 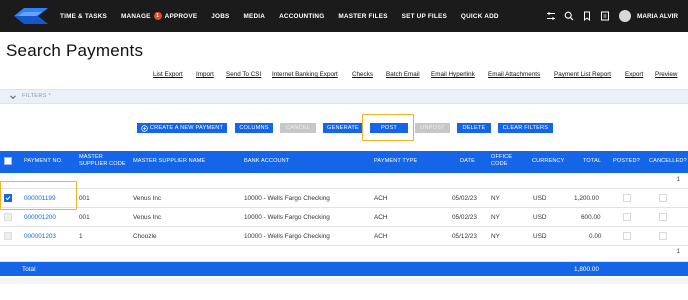 What do you see at coordinates (464, 236) in the screenshot?
I see `payment-date: 05/12/23` at bounding box center [464, 236].